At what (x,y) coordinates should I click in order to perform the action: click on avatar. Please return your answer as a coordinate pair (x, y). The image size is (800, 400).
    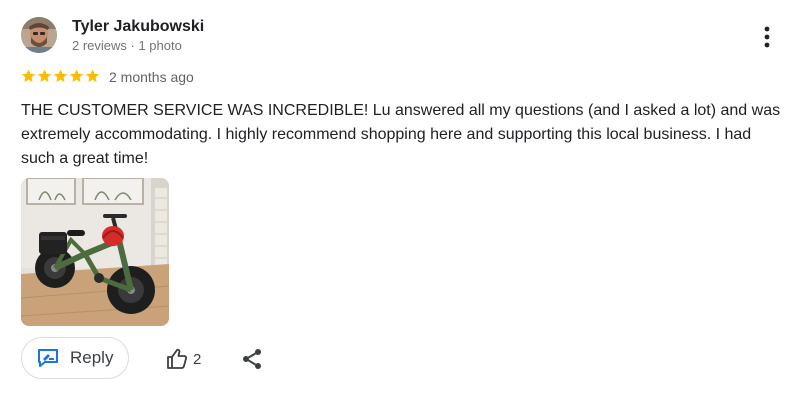
    Looking at the image, I should click on (39, 35).